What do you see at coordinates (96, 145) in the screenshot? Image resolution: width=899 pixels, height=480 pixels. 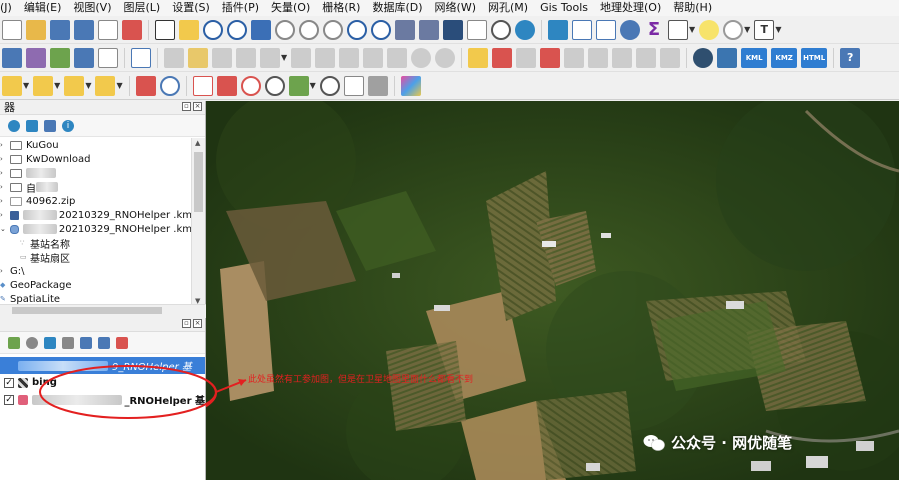 I see `tree-item: › KuGou` at bounding box center [96, 145].